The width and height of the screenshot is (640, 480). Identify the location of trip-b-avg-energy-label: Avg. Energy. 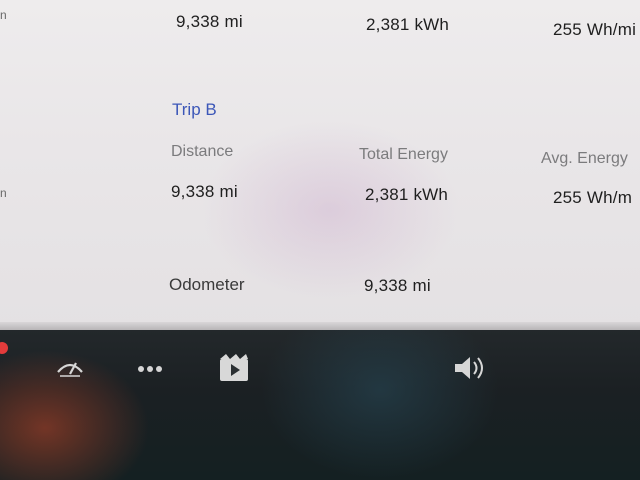
(584, 158).